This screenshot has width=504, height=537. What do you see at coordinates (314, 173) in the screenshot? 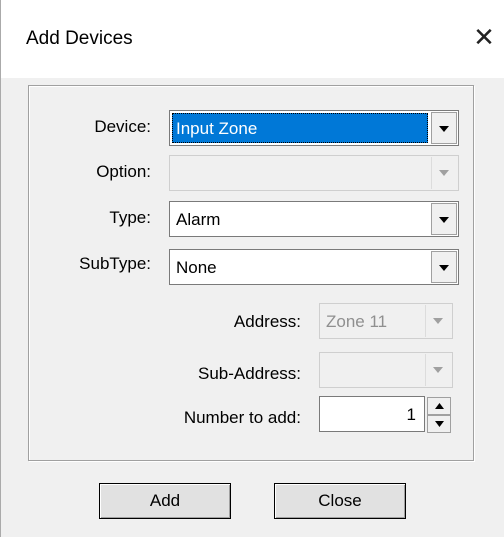
I see `option-select` at bounding box center [314, 173].